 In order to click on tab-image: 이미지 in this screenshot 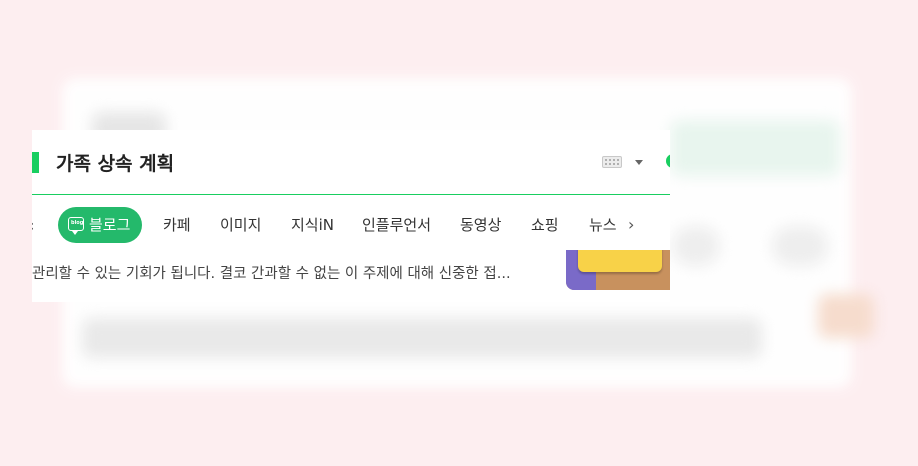, I will do `click(240, 225)`.